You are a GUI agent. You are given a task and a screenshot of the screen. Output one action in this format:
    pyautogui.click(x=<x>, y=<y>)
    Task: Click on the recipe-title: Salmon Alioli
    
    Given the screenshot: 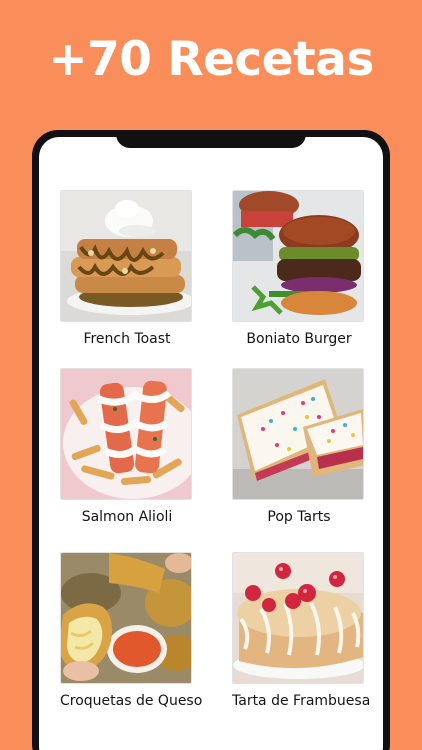 What is the action you would take?
    pyautogui.click(x=127, y=517)
    